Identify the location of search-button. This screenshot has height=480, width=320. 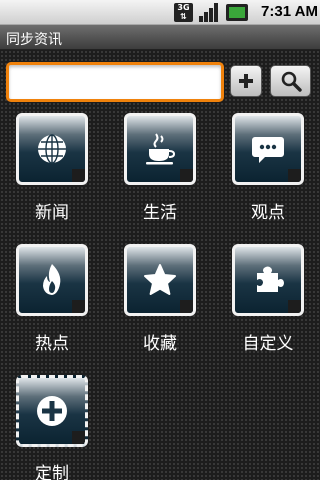
(290, 81).